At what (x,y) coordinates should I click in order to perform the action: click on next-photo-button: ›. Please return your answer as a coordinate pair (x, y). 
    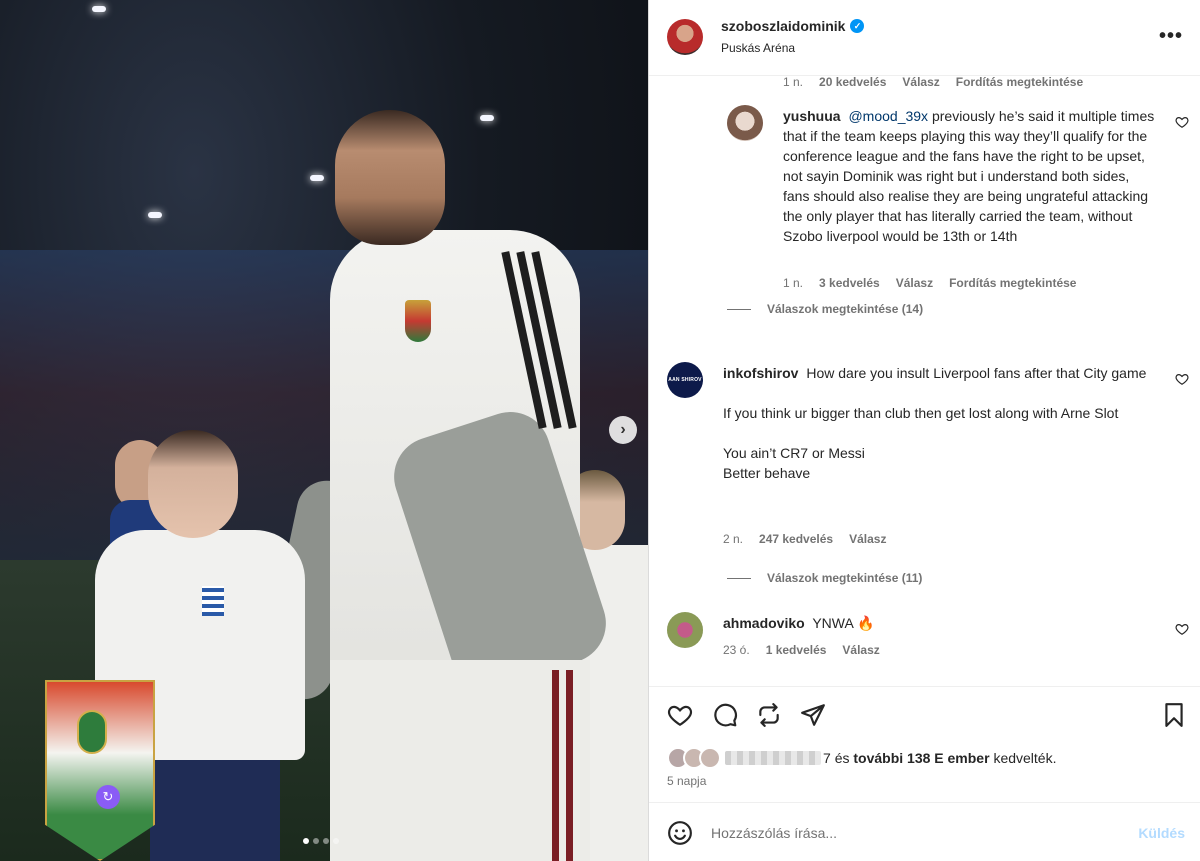
    Looking at the image, I should click on (623, 430).